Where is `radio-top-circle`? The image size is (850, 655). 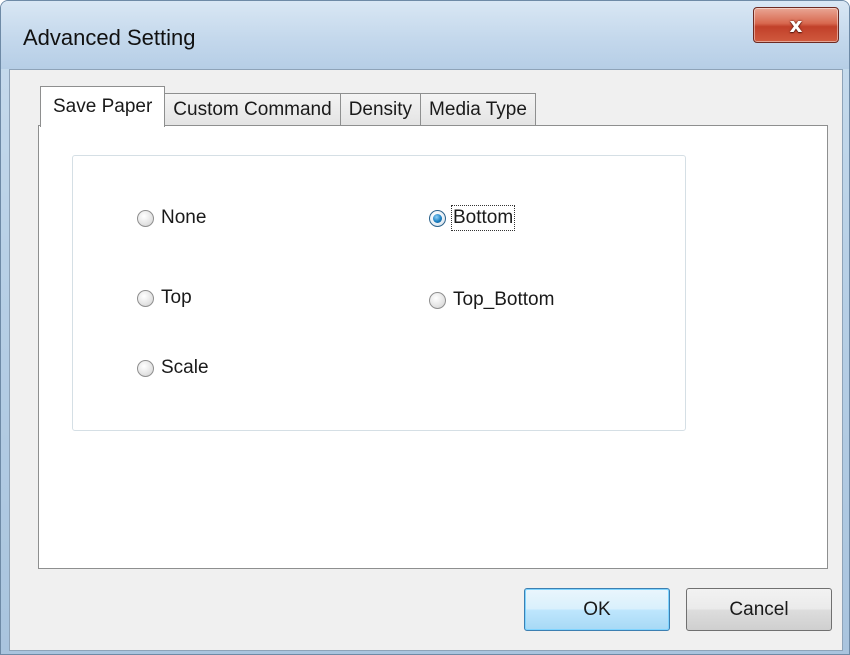
radio-top-circle is located at coordinates (145, 298).